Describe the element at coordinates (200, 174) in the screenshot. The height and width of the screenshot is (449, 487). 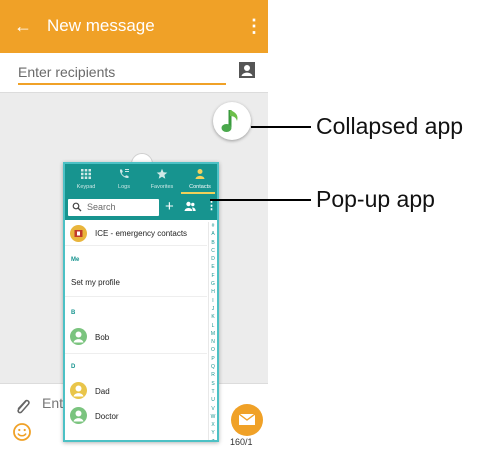
I see `person-icon` at that location.